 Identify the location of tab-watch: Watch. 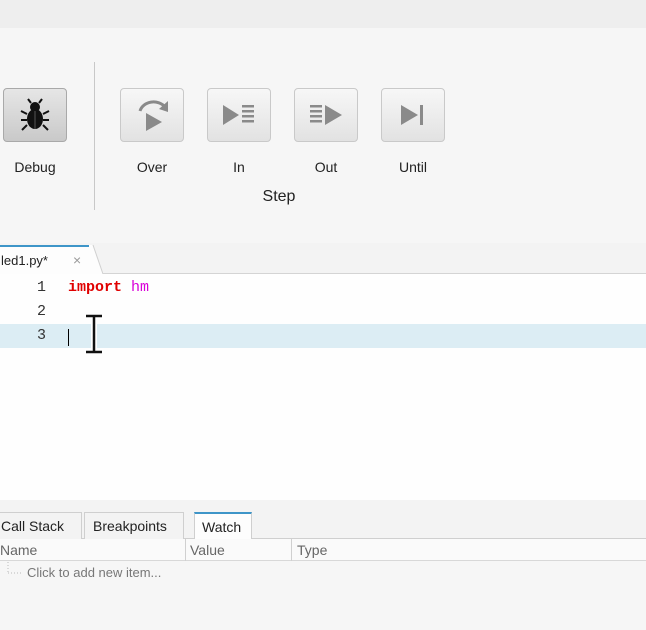
(223, 526).